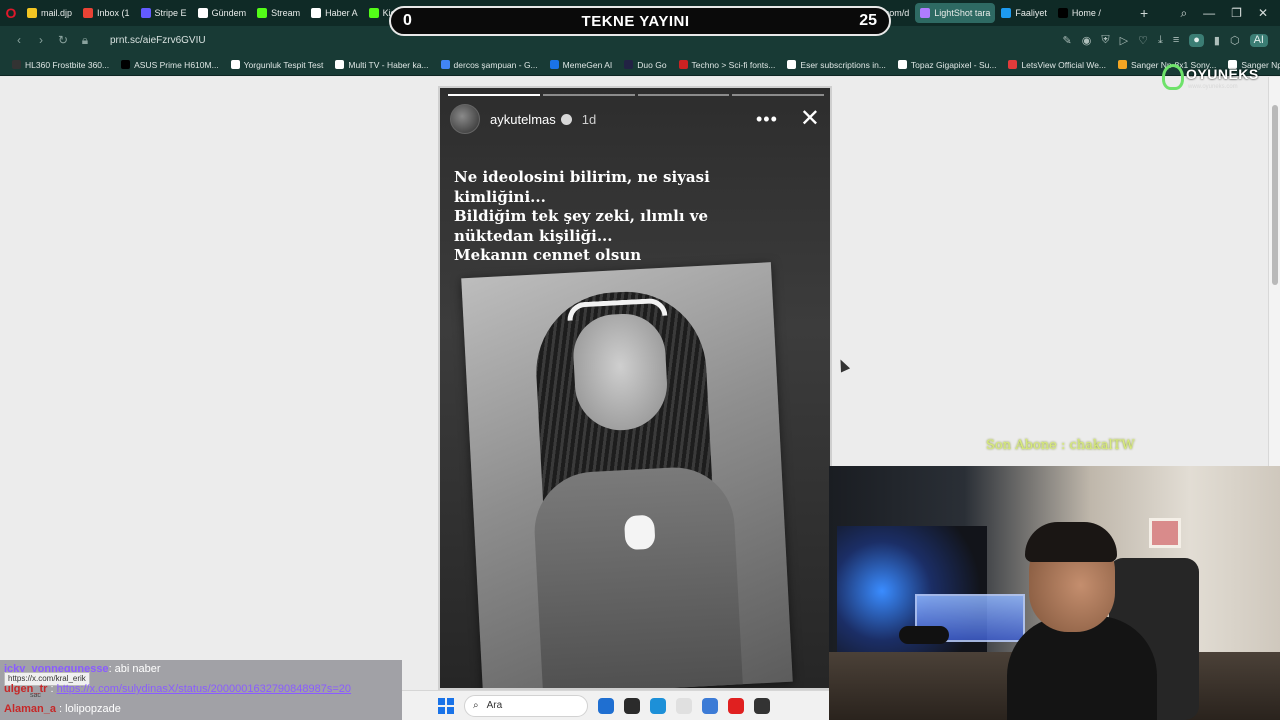  Describe the element at coordinates (1196, 40) in the screenshot. I see `profile-icon: ●` at that location.